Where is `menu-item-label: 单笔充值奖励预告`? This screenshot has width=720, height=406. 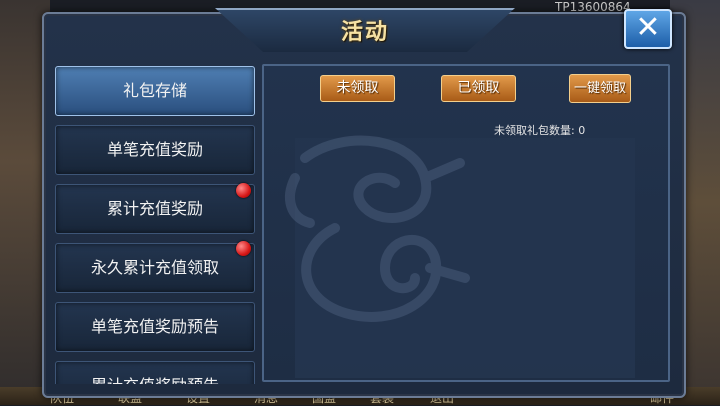 menu-item-label: 单笔充值奖励预告 is located at coordinates (154, 326).